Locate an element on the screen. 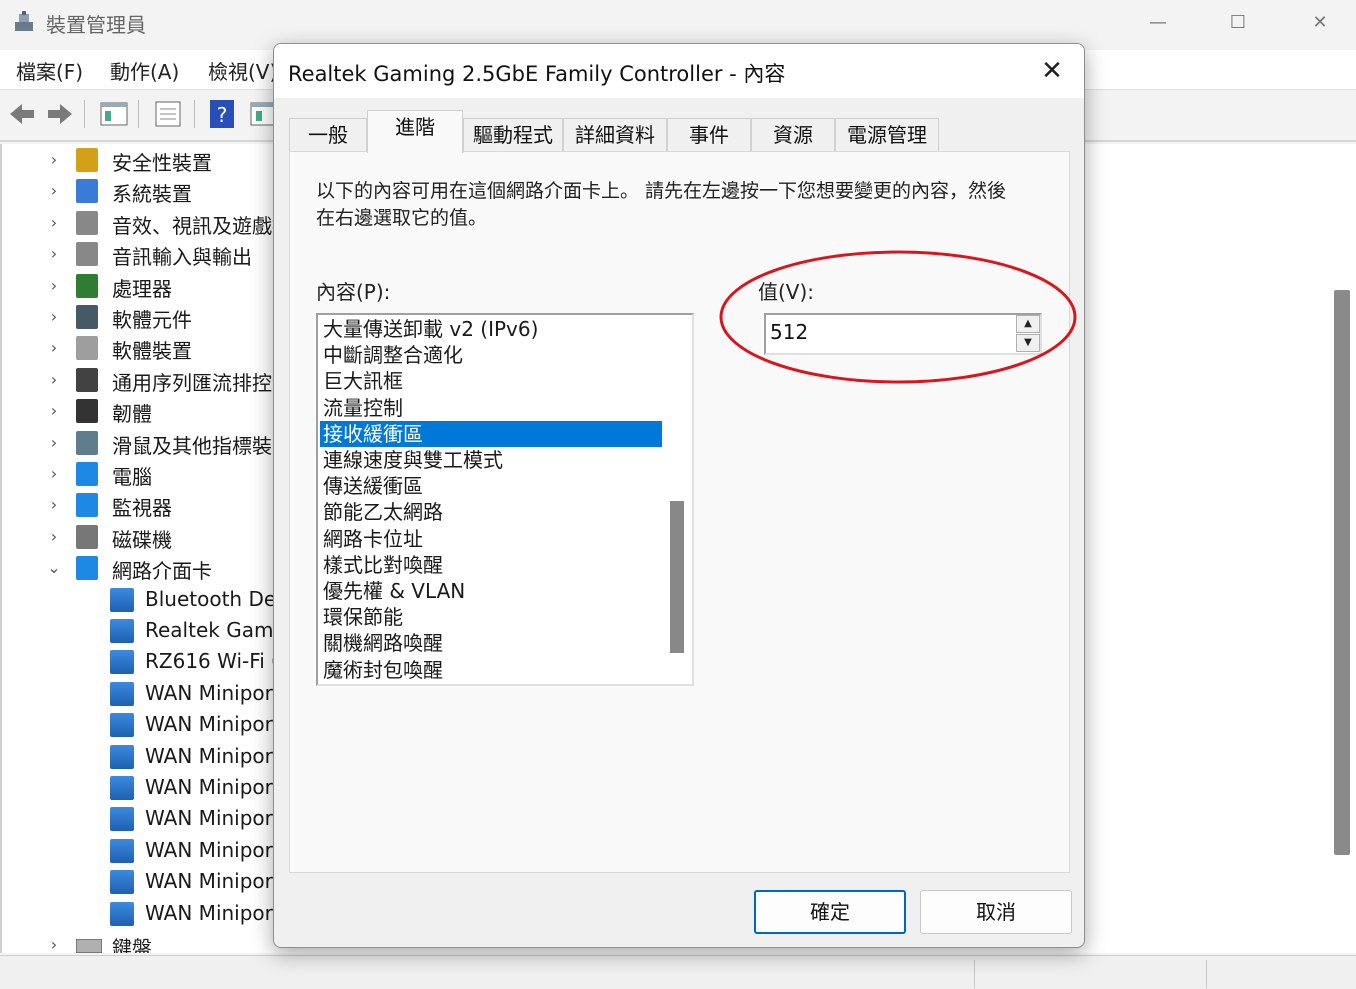  tree-category: › 軟體裝置 is located at coordinates (152, 349).